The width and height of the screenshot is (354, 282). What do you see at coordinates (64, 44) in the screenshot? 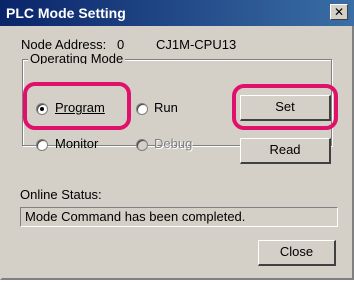
I see `node-address-label: Node Address:` at bounding box center [64, 44].